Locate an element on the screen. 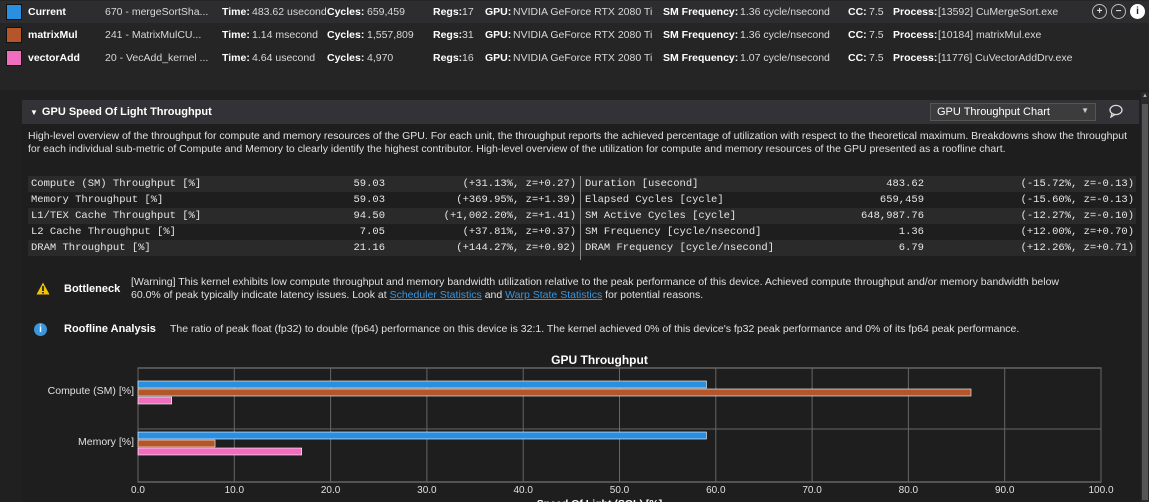 The width and height of the screenshot is (1149, 502). gpu-value: NVIDIA GeForce RTX 2080 Ti is located at coordinates (583, 12).